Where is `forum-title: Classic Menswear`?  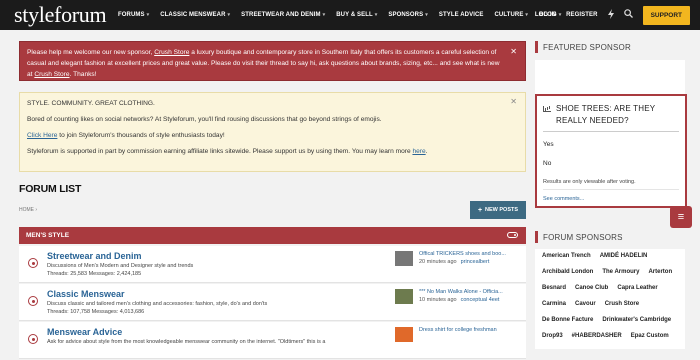
forum-title: Classic Menswear is located at coordinates (86, 294).